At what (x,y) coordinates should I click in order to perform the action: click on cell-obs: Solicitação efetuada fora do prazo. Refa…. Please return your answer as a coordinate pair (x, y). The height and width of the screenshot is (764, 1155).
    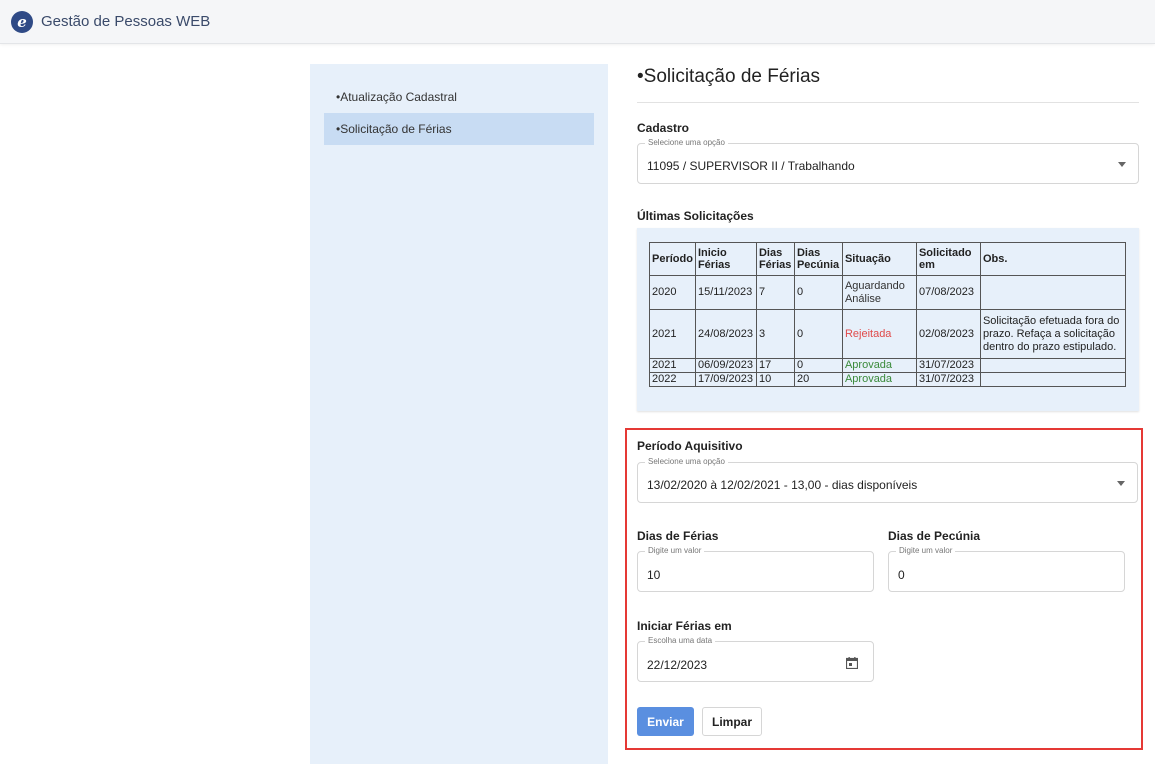
    Looking at the image, I should click on (1053, 334).